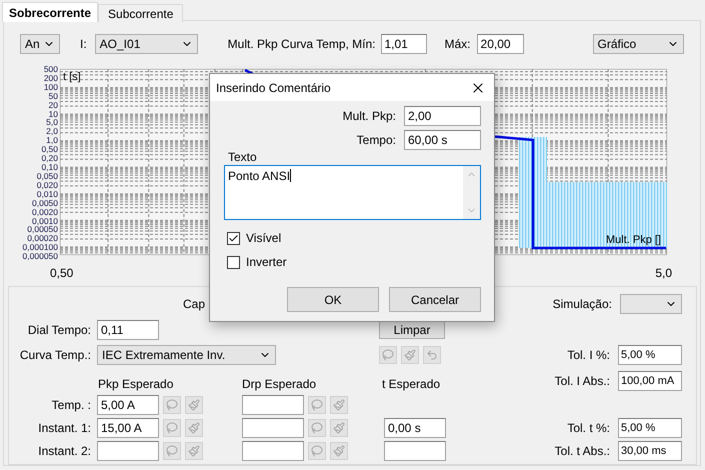 This screenshot has width=705, height=470. Describe the element at coordinates (588, 428) in the screenshot. I see `tolerance-label: Tol. t %:` at that location.